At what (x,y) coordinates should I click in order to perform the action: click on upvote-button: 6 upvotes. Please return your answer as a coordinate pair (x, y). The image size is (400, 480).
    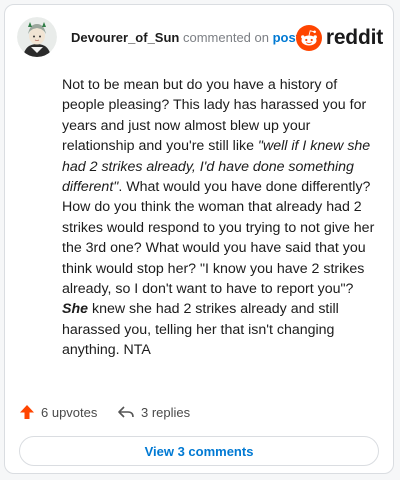
    Looking at the image, I should click on (58, 412).